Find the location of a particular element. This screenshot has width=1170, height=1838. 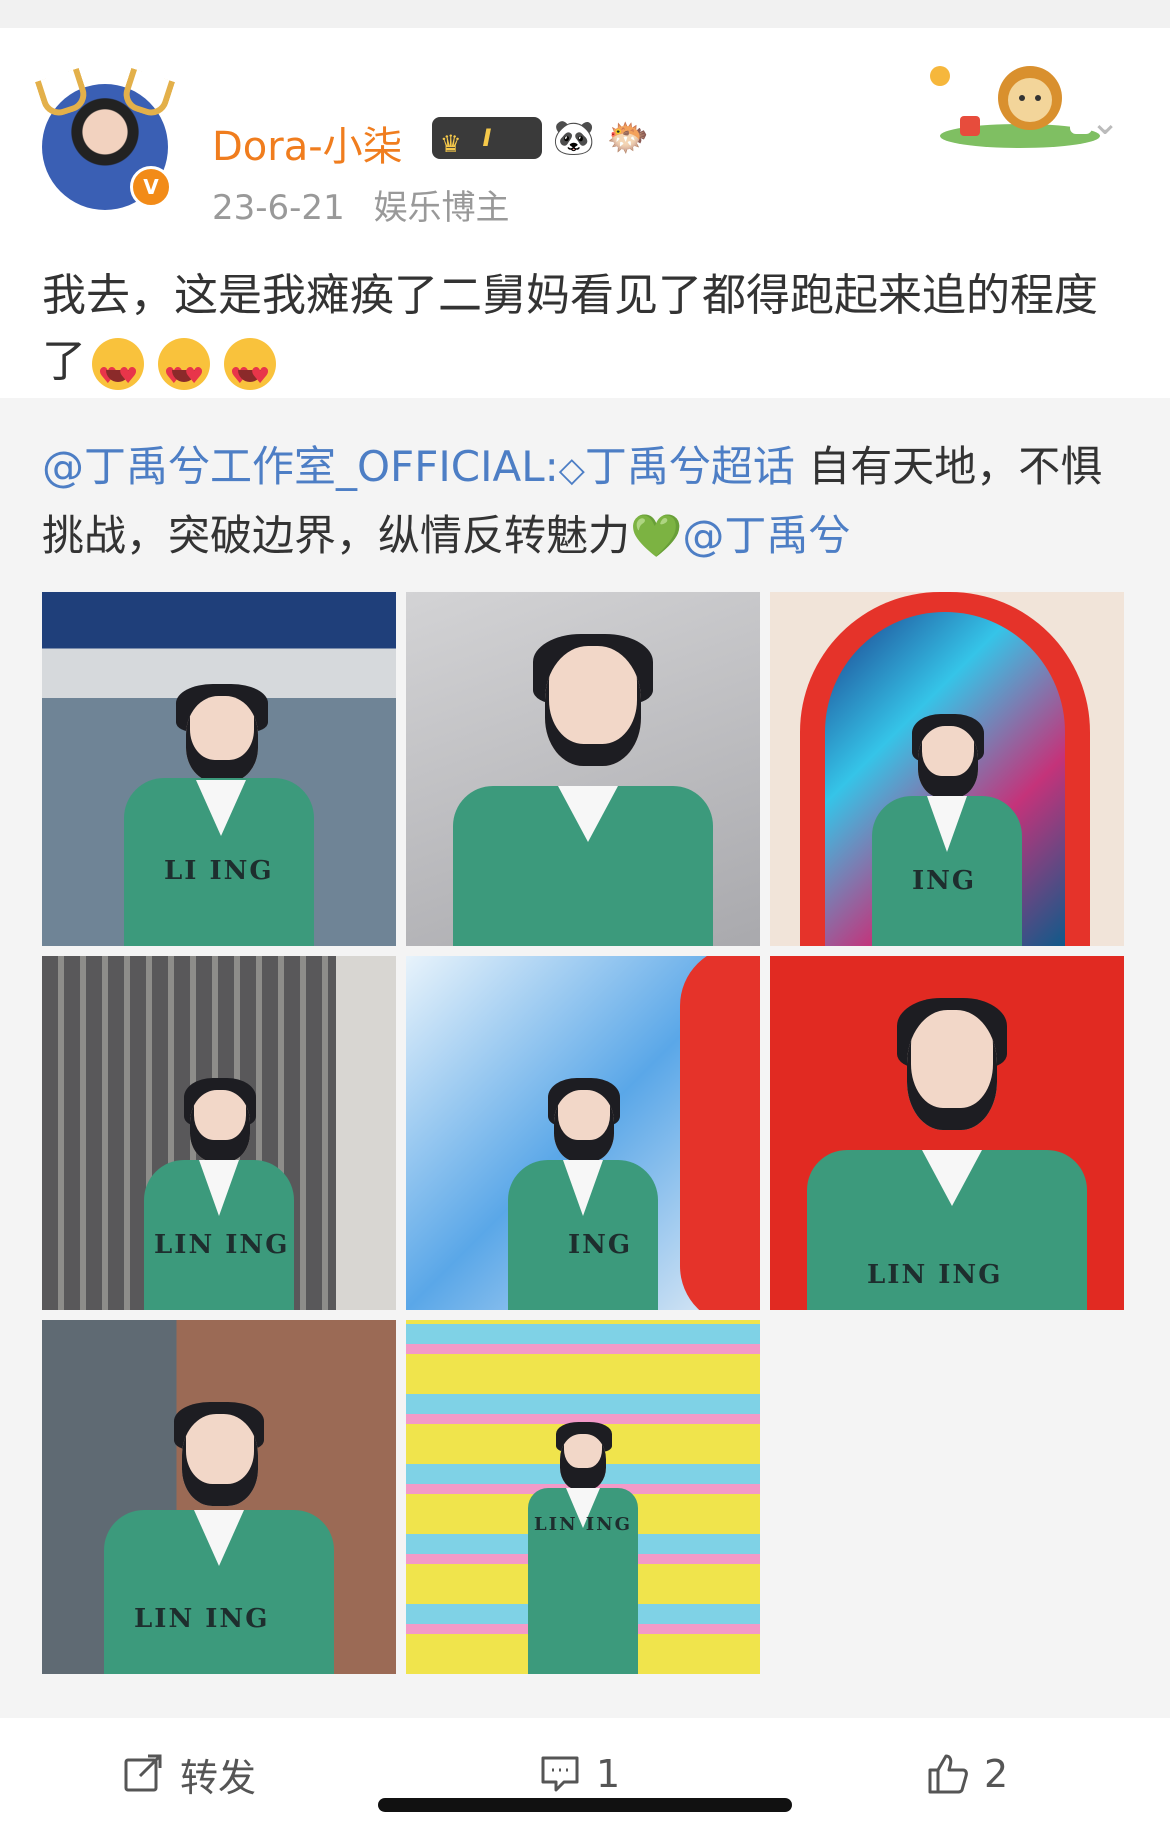

comment-button: 1 is located at coordinates (579, 1774).